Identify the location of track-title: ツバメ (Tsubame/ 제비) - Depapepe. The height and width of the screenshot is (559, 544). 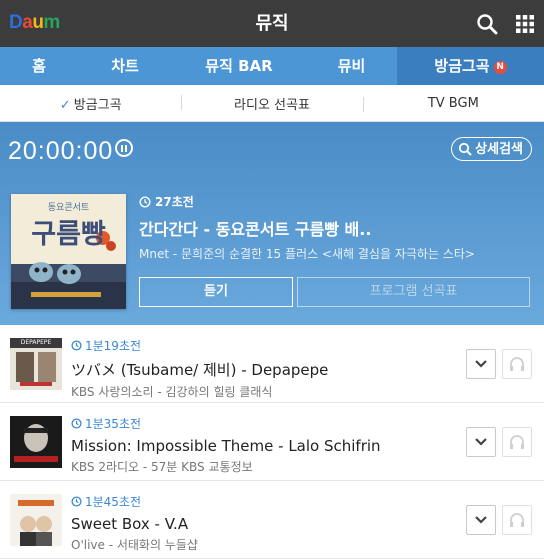
(200, 370).